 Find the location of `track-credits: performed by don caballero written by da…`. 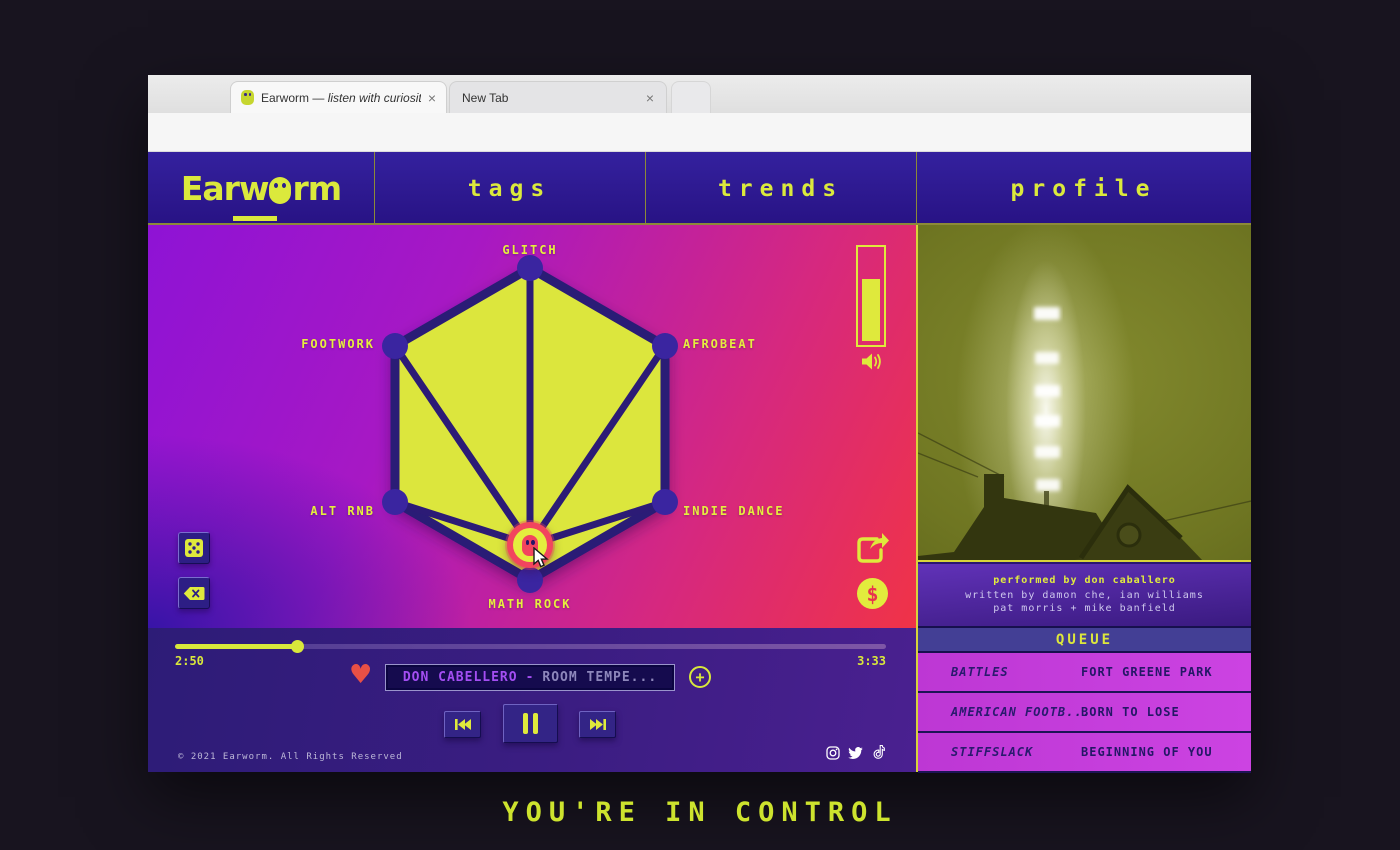

track-credits: performed by don caballero written by da… is located at coordinates (1084, 595).